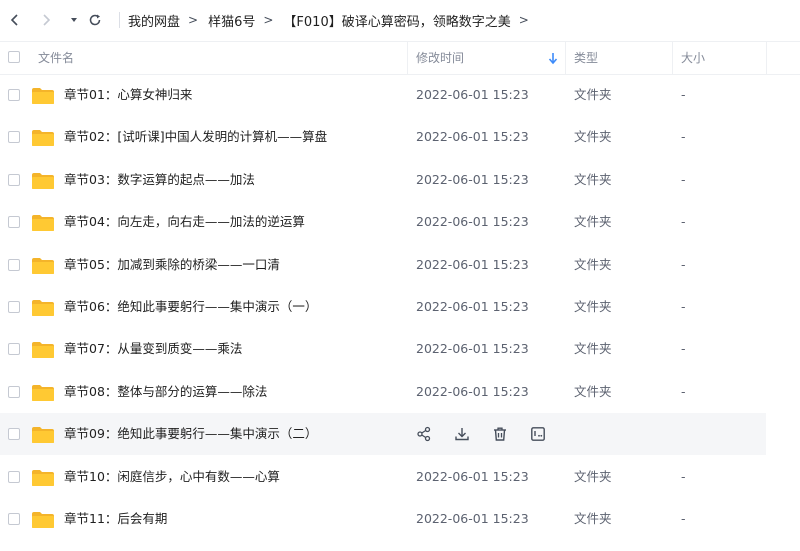 The image size is (800, 551). I want to click on row-actions, so click(481, 434).